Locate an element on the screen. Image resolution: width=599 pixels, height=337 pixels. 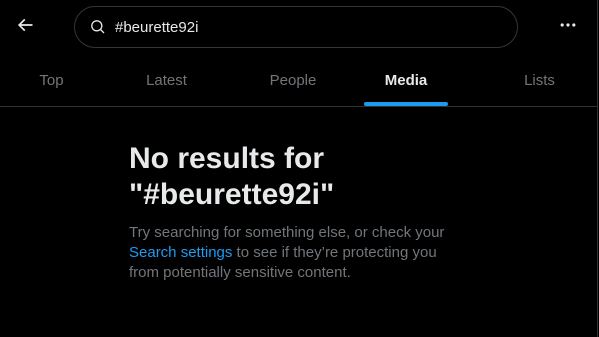
search-box is located at coordinates (296, 27).